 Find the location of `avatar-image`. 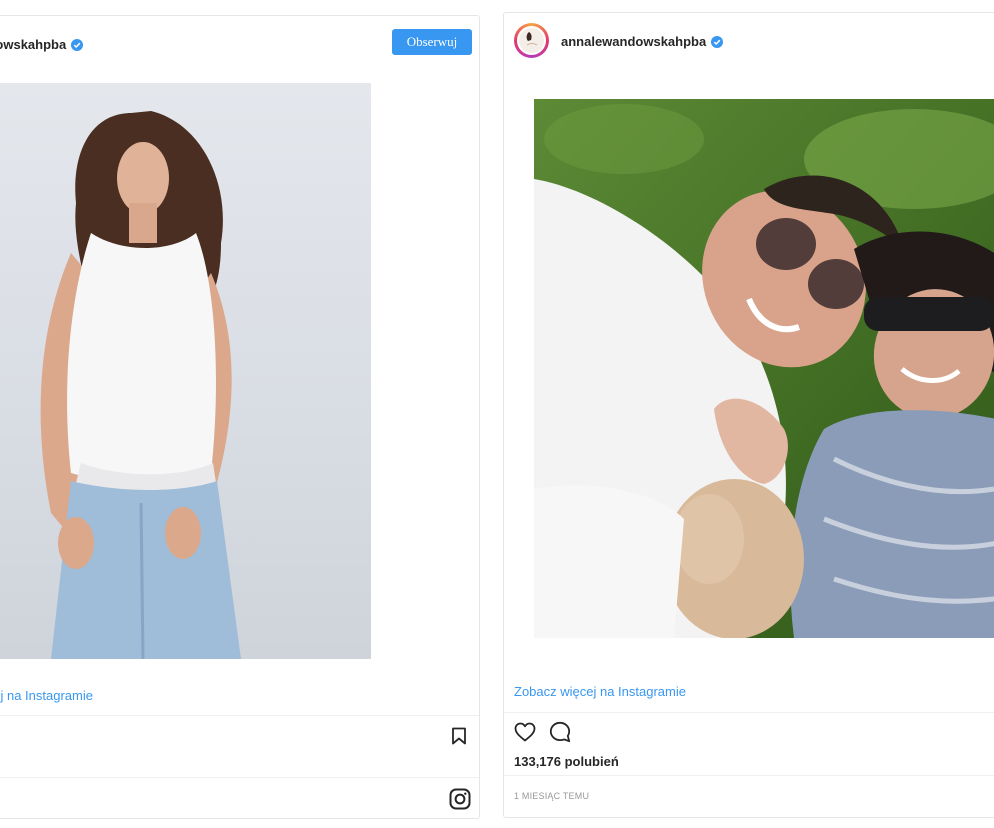

avatar-image is located at coordinates (531, 40).